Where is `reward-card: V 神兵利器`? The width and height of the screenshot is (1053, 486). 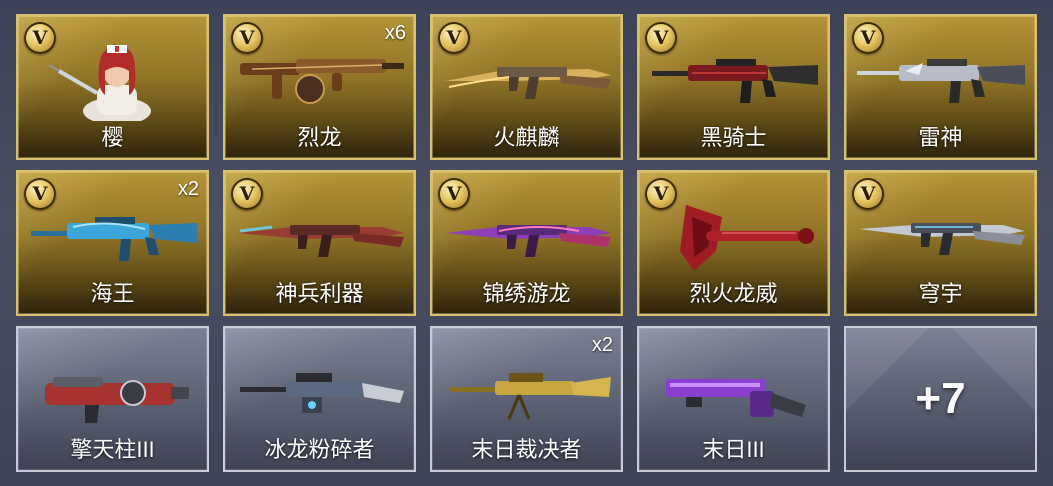
reward-card: V 神兵利器 is located at coordinates (319, 243).